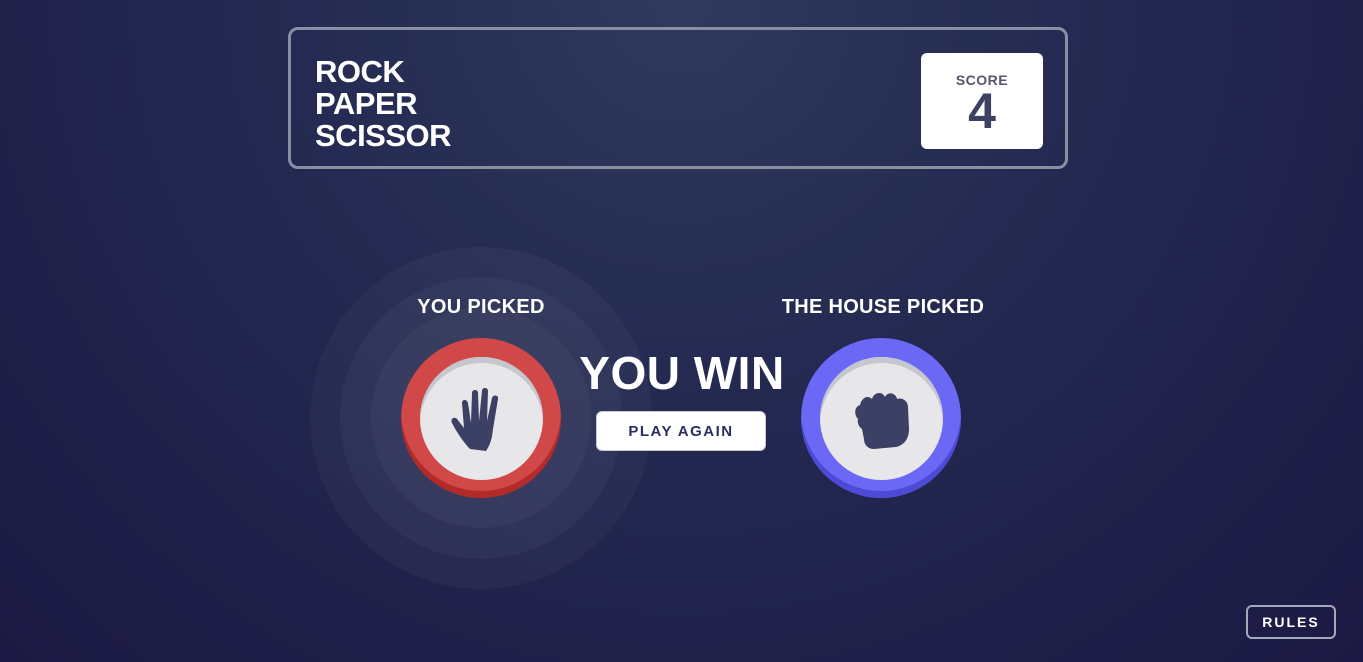 The image size is (1363, 662). What do you see at coordinates (678, 98) in the screenshot?
I see `game-header: ROCK PAPER SCISSOR SCORE 4` at bounding box center [678, 98].